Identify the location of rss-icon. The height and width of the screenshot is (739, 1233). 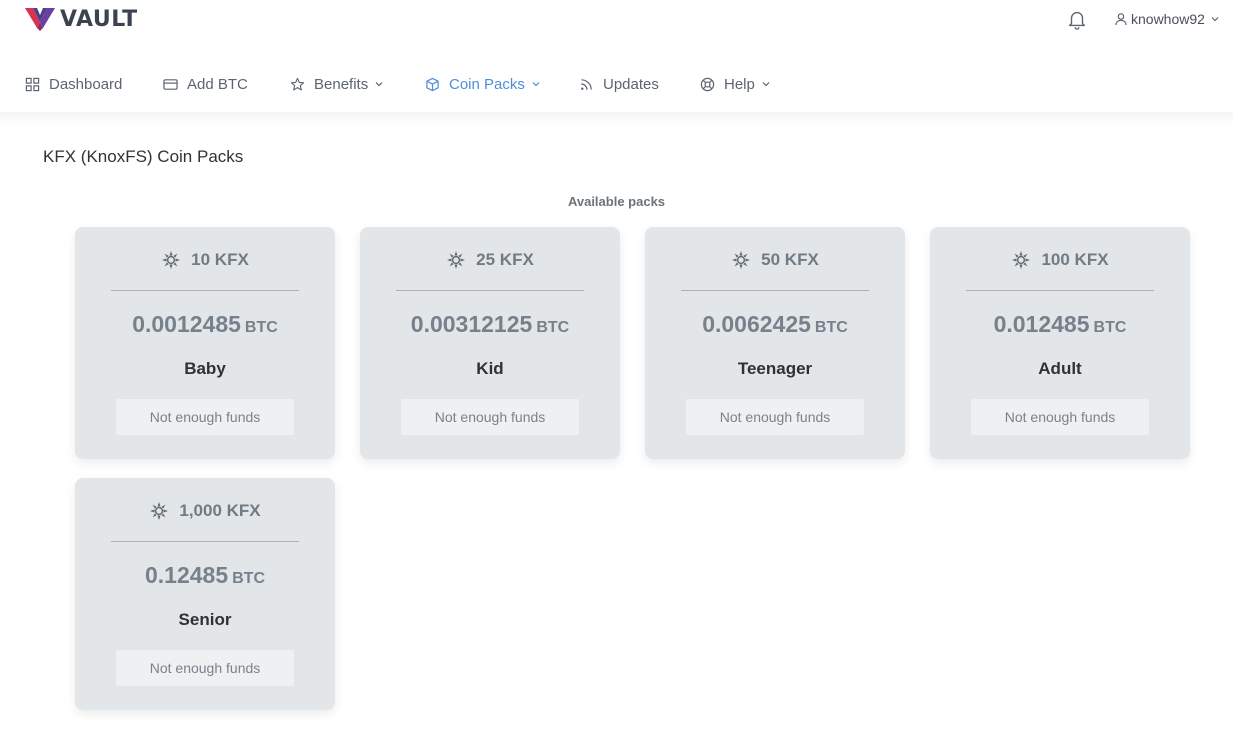
(586, 84).